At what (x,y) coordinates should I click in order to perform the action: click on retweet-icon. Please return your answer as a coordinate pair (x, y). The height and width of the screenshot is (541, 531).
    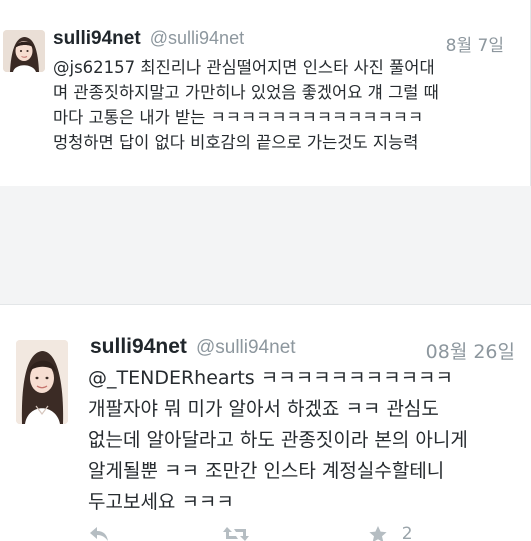
    Looking at the image, I should click on (236, 534).